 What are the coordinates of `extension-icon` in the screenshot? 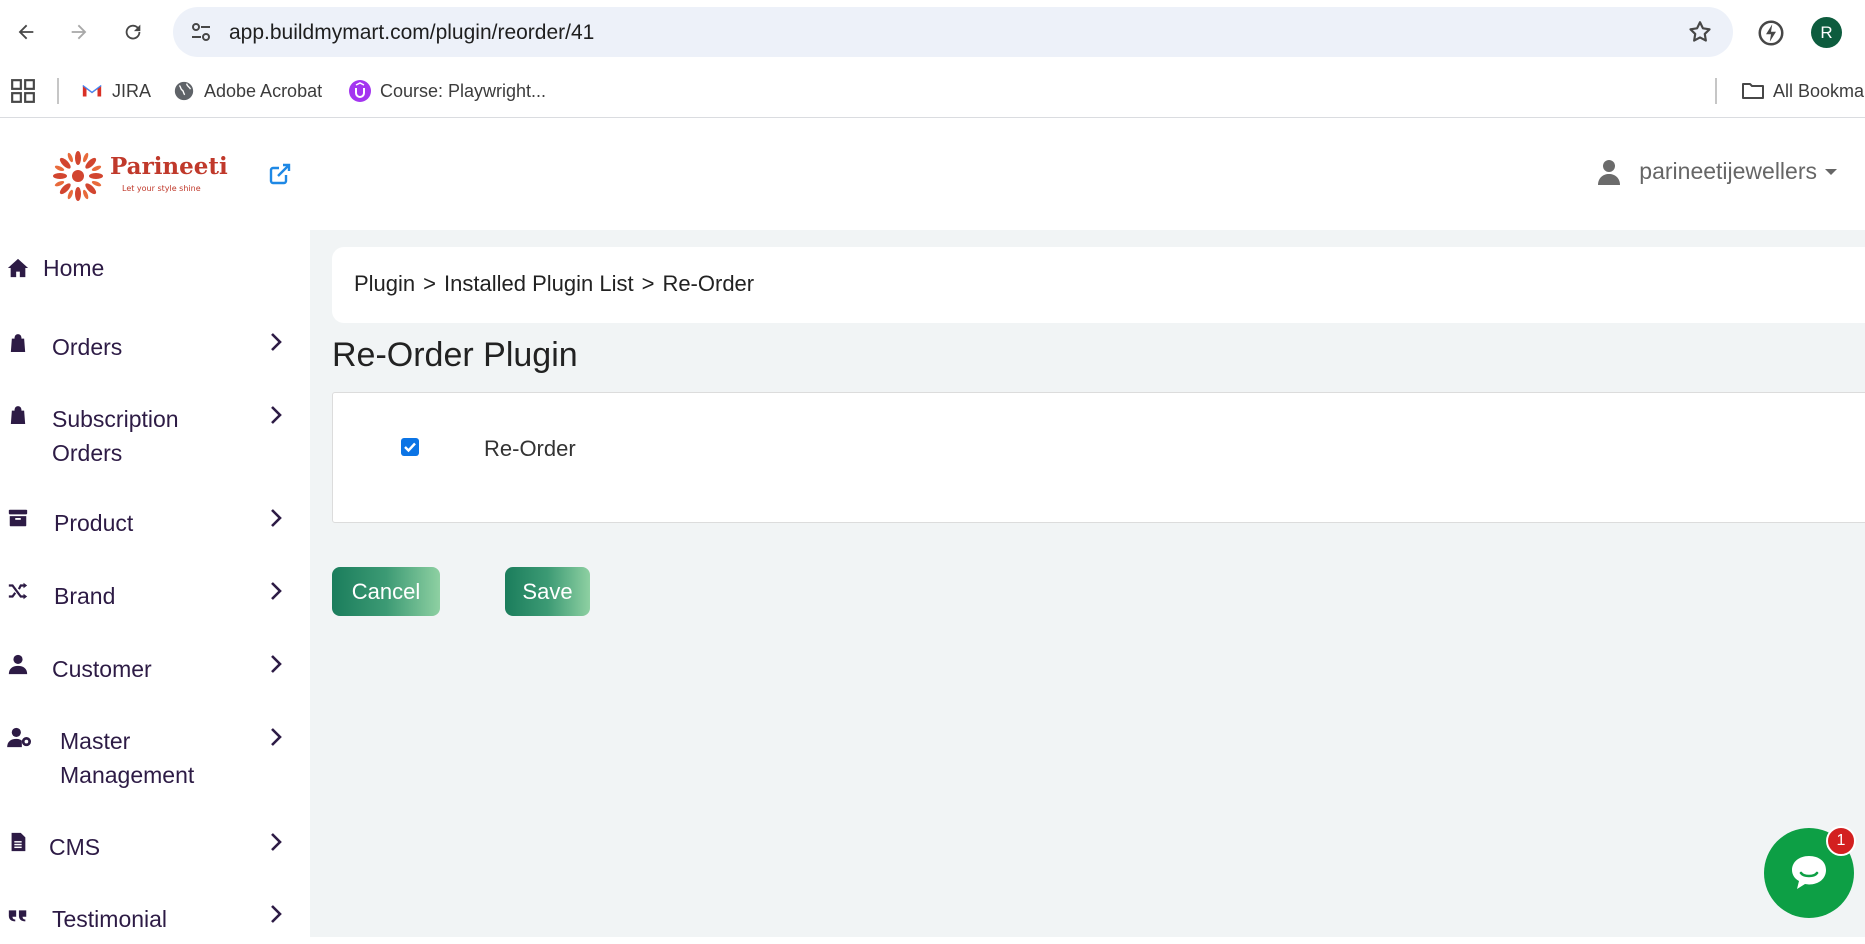 It's located at (1771, 33).